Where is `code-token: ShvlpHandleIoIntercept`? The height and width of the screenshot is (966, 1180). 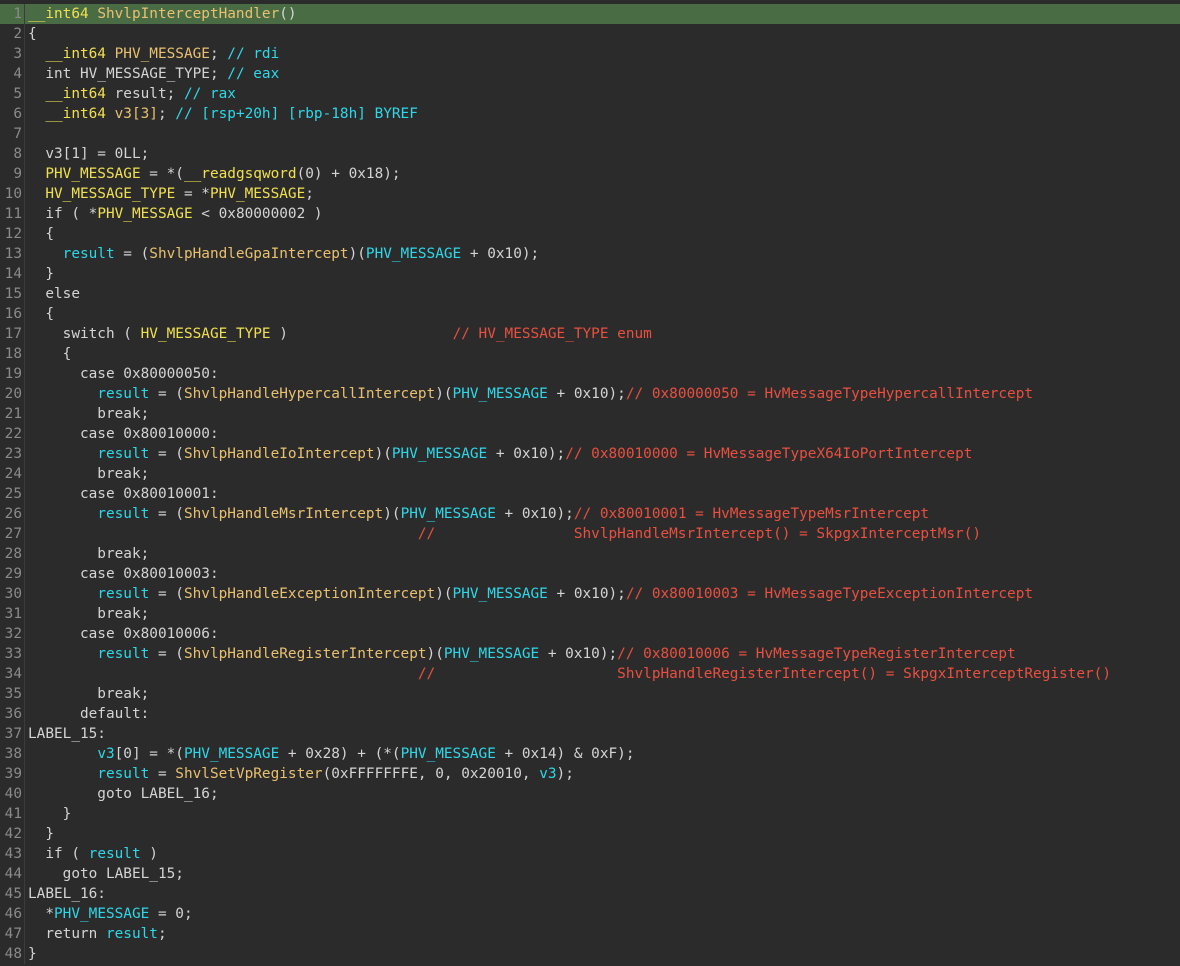
code-token: ShvlpHandleIoIntercept is located at coordinates (279, 454).